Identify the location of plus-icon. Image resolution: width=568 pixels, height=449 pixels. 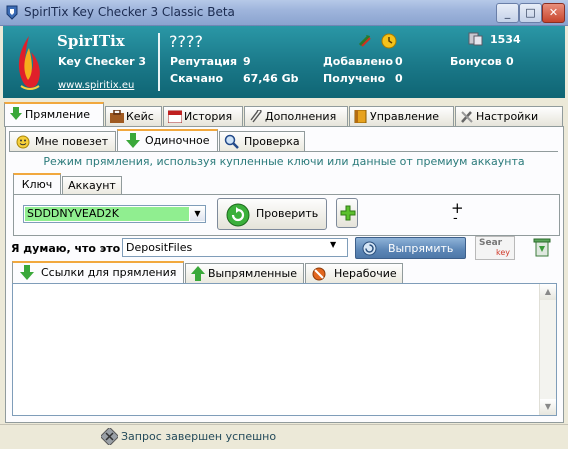
(348, 213).